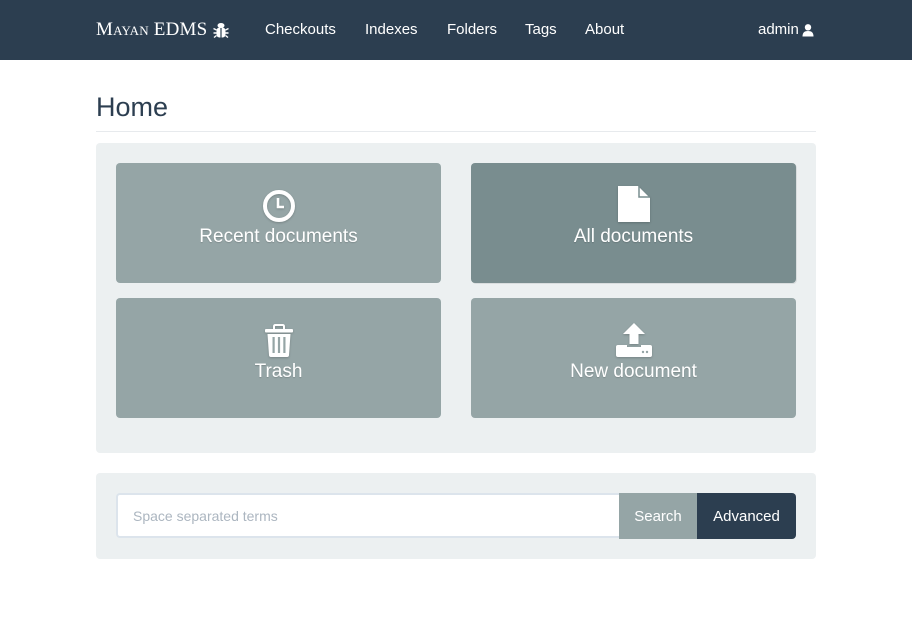 Image resolution: width=912 pixels, height=618 pixels. What do you see at coordinates (778, 29) in the screenshot?
I see `user-name: admin` at bounding box center [778, 29].